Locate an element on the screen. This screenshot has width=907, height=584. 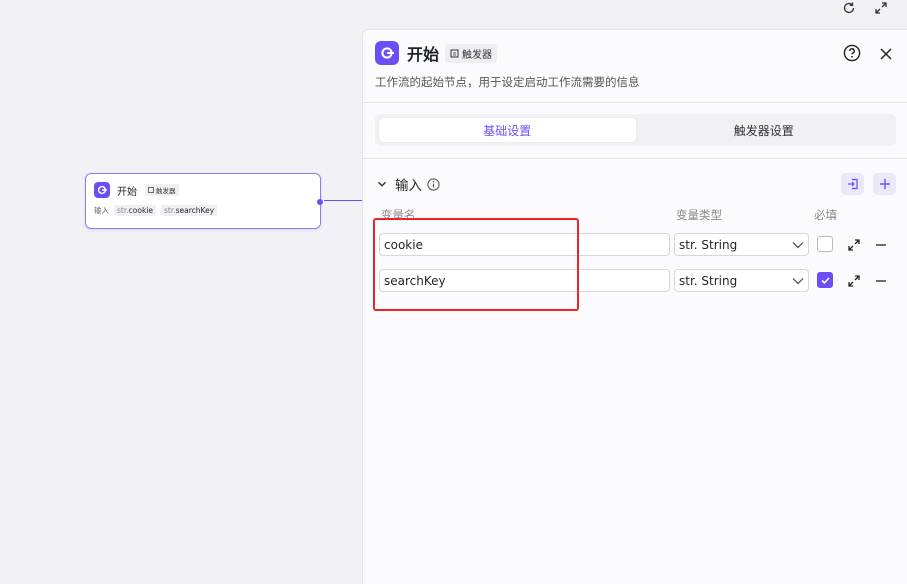
node-param-chip: str.cookie is located at coordinates (135, 210).